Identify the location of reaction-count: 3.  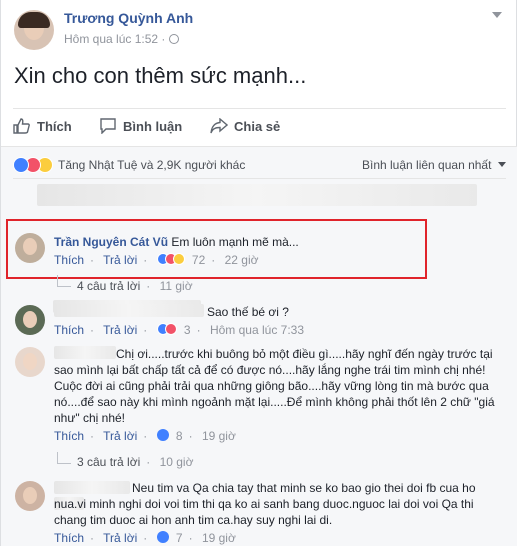
(187, 330).